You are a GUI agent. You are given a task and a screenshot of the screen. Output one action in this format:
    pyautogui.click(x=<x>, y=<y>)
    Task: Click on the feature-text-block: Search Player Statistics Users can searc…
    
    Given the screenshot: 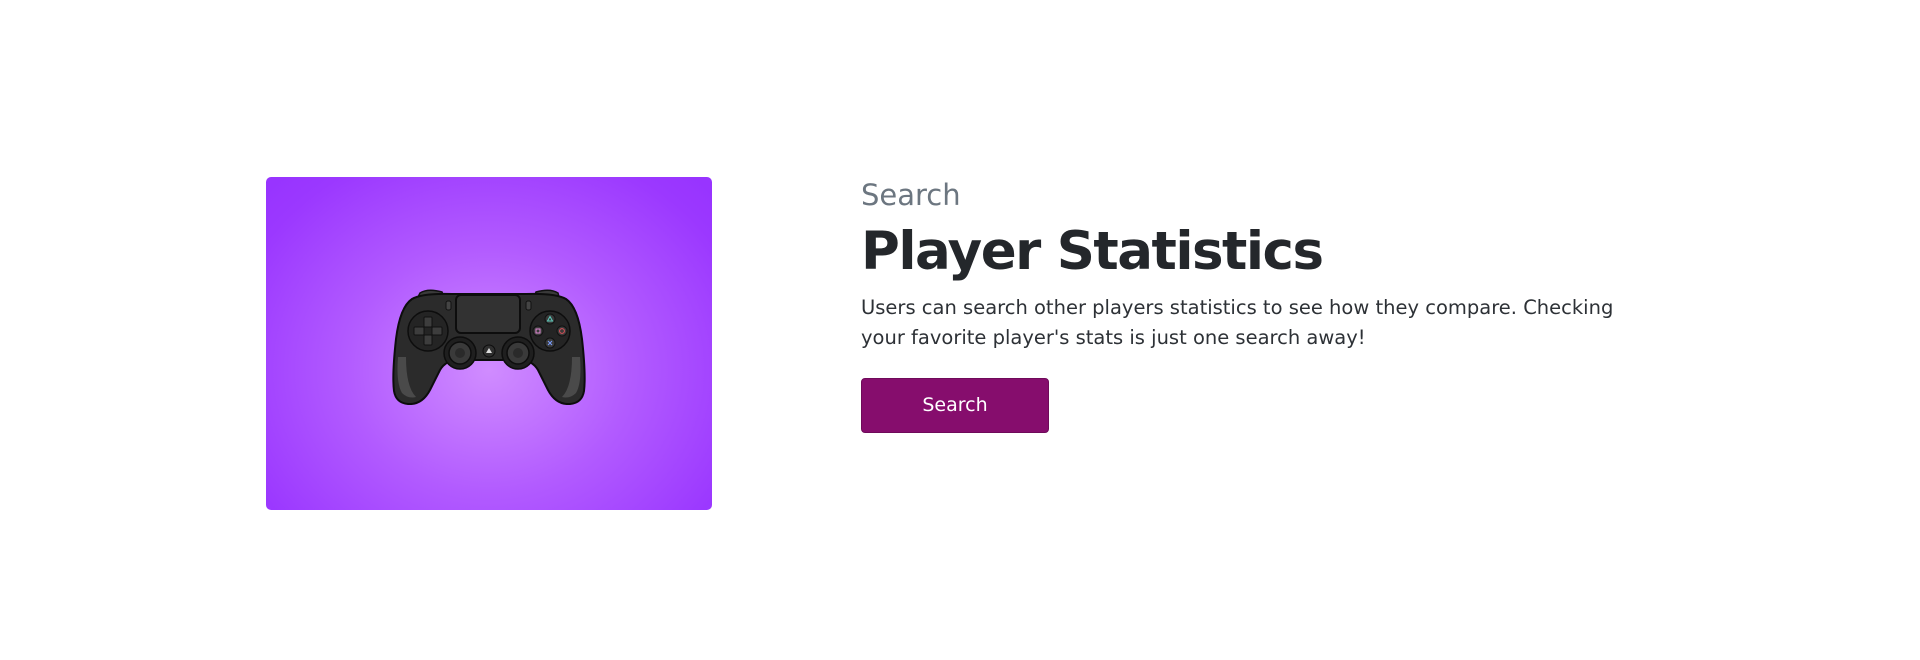 What is the action you would take?
    pyautogui.click(x=1261, y=264)
    